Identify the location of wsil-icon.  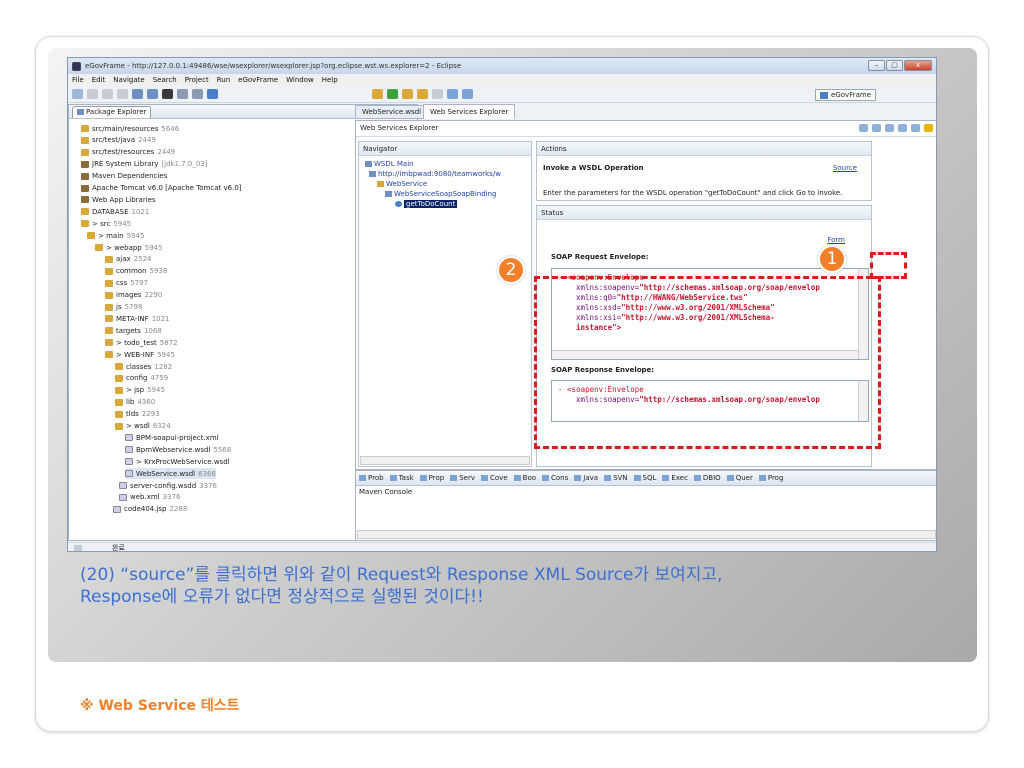
(902, 128).